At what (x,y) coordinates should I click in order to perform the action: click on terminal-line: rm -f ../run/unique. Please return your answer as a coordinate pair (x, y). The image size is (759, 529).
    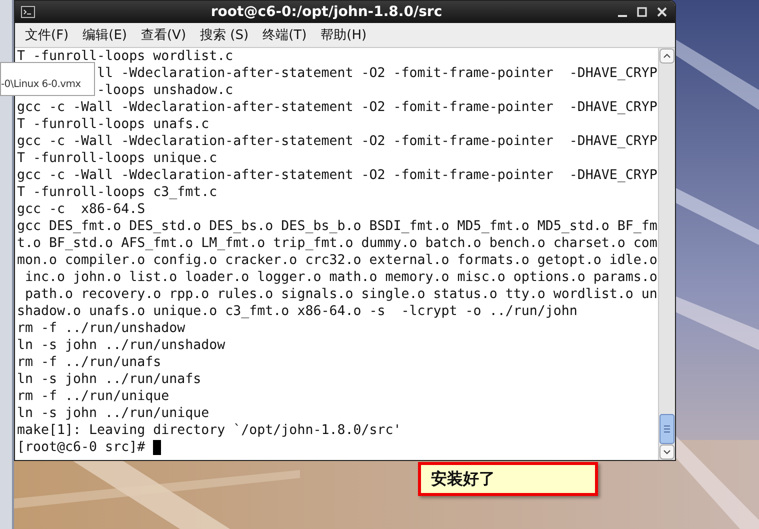
    Looking at the image, I should click on (93, 396).